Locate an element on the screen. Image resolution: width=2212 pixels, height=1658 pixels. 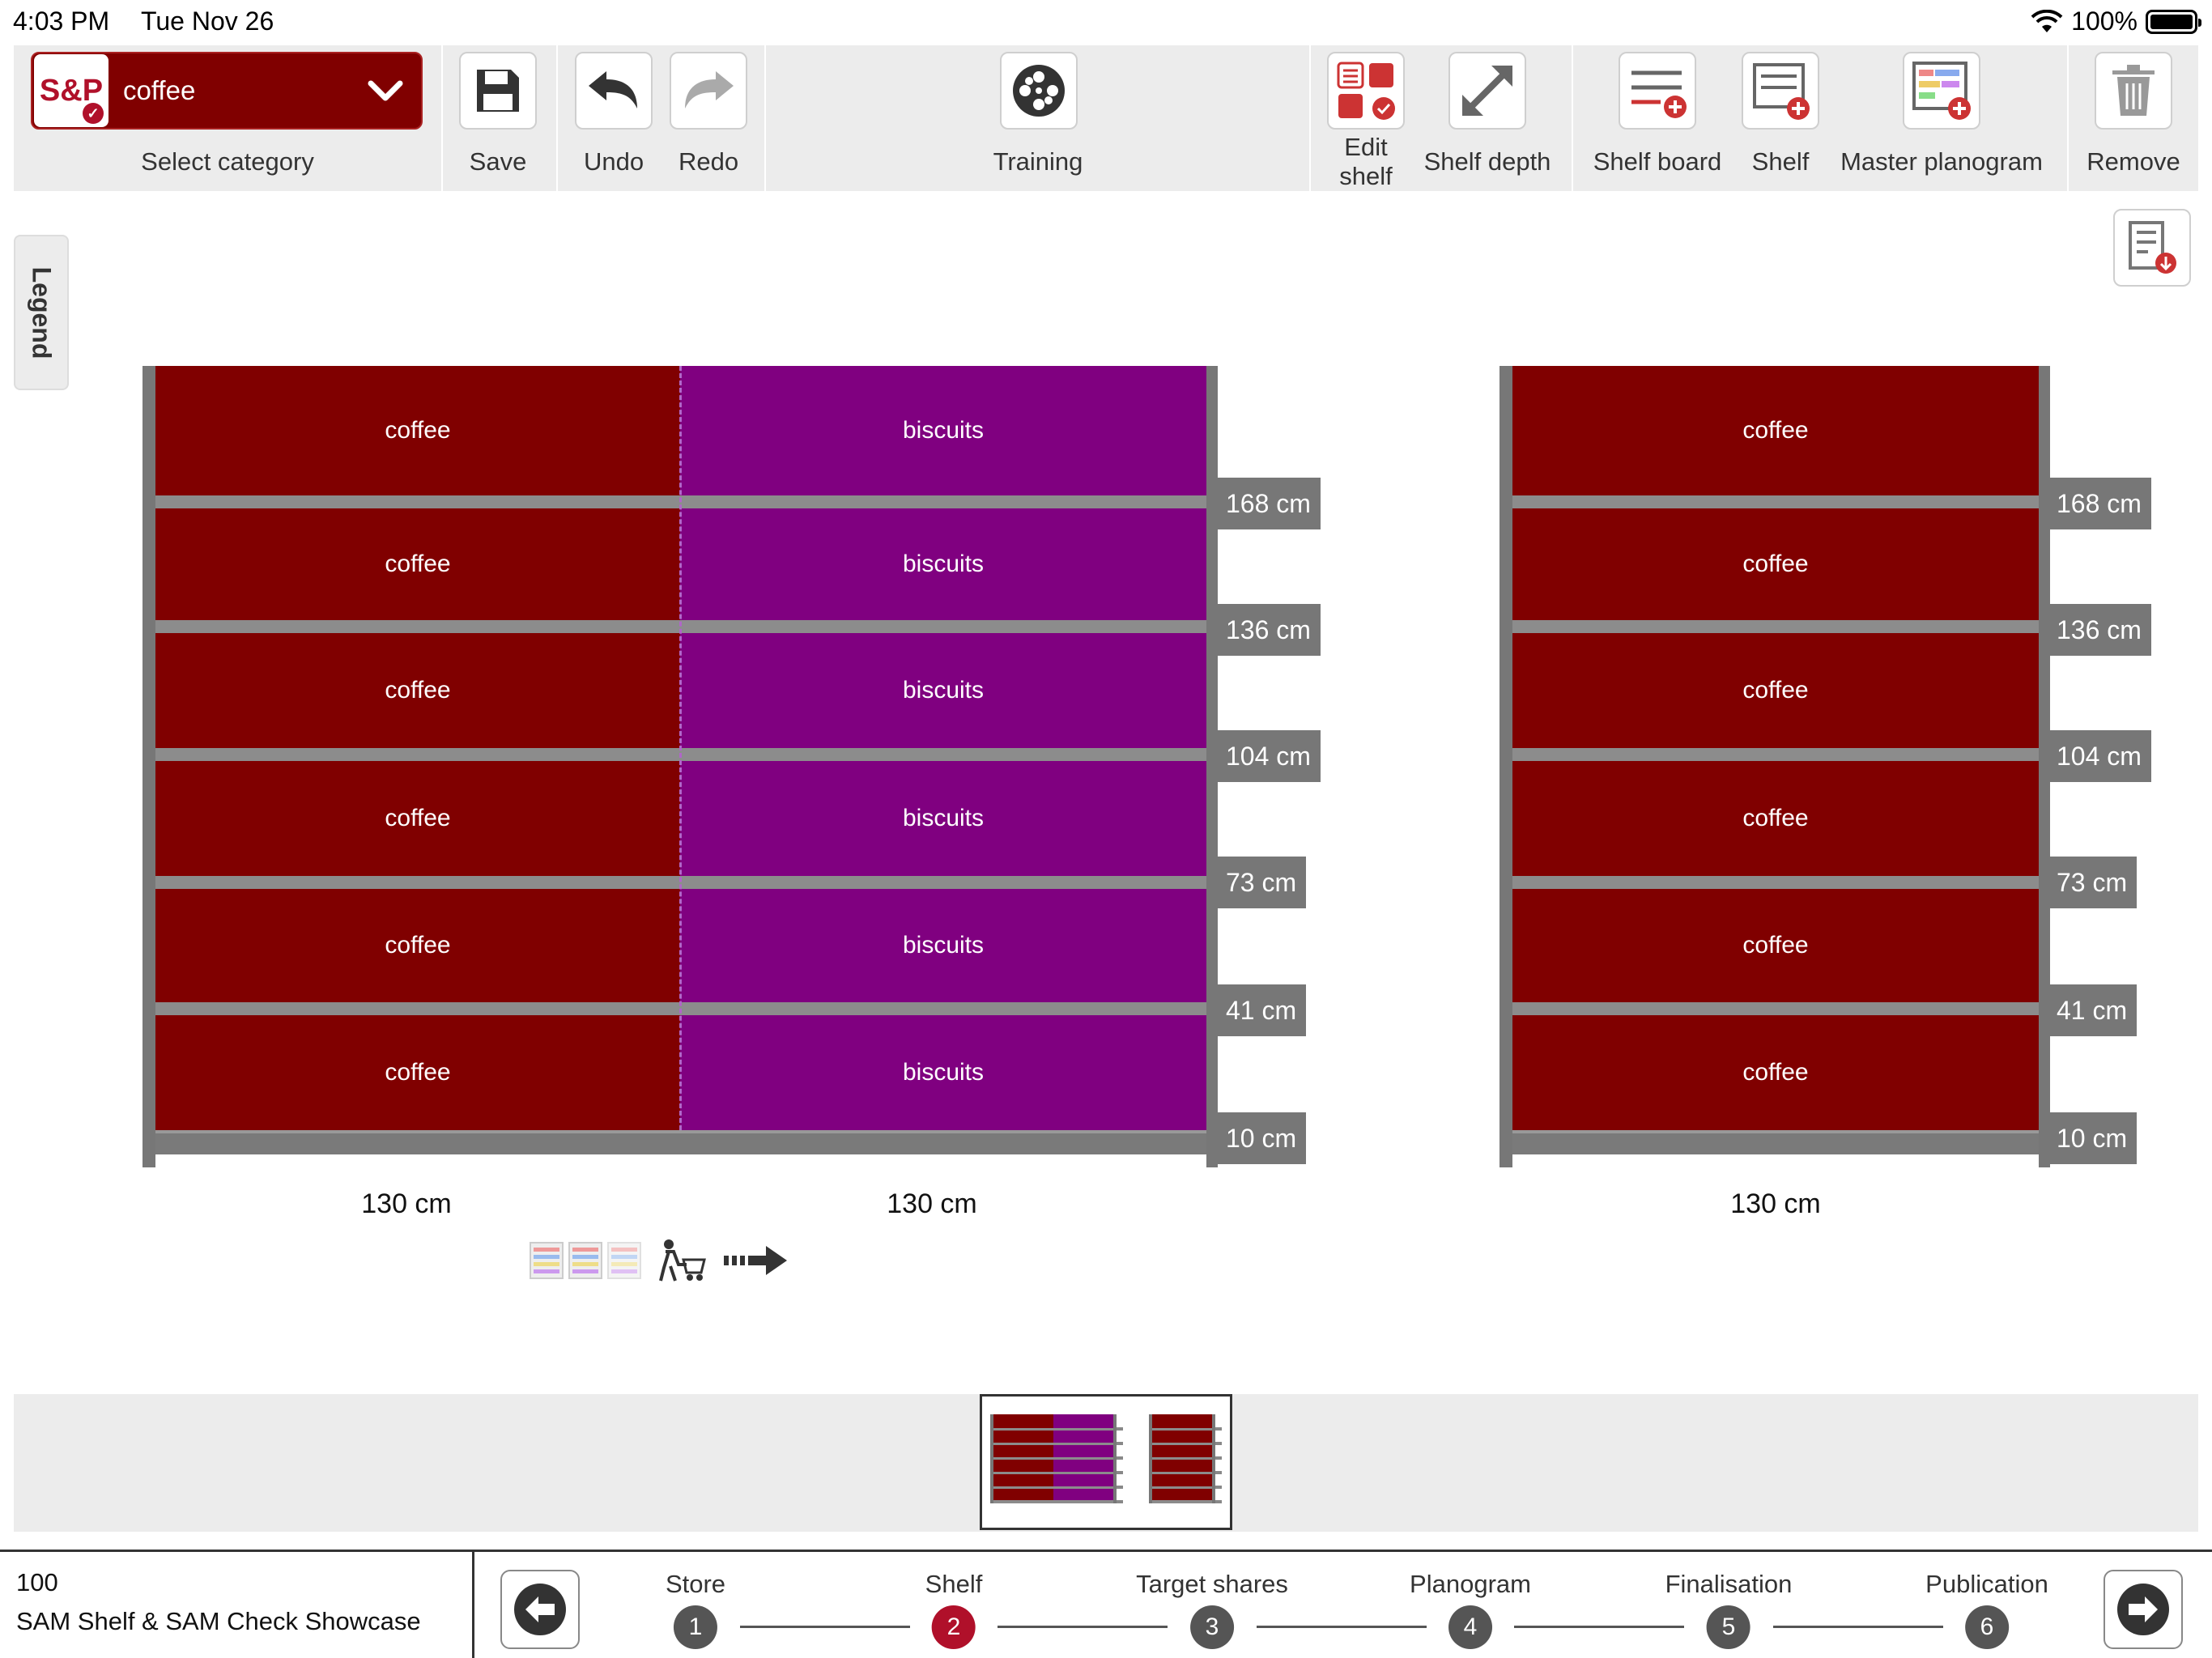
shelf-height-label: 136 cm is located at coordinates (2099, 630).